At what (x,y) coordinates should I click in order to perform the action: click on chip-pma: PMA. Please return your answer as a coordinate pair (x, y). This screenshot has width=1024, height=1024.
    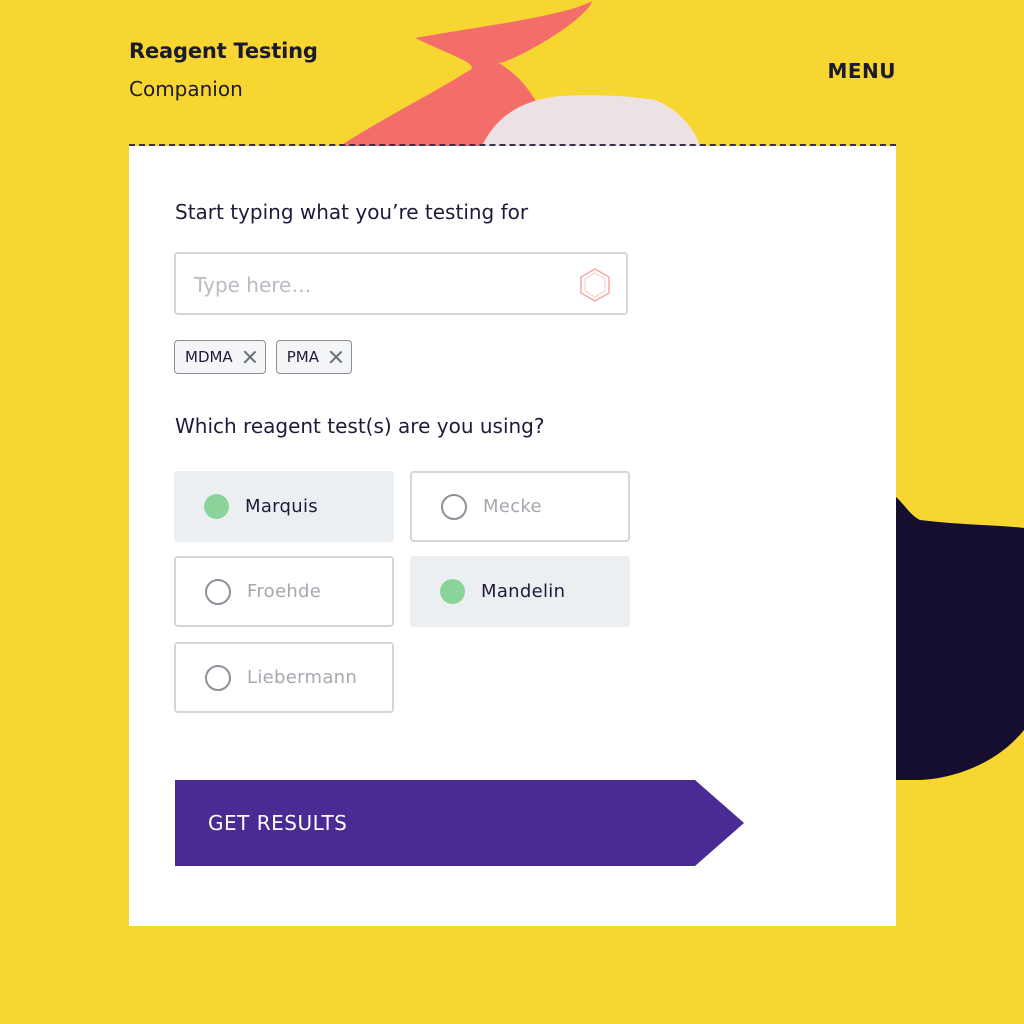
    Looking at the image, I should click on (313, 357).